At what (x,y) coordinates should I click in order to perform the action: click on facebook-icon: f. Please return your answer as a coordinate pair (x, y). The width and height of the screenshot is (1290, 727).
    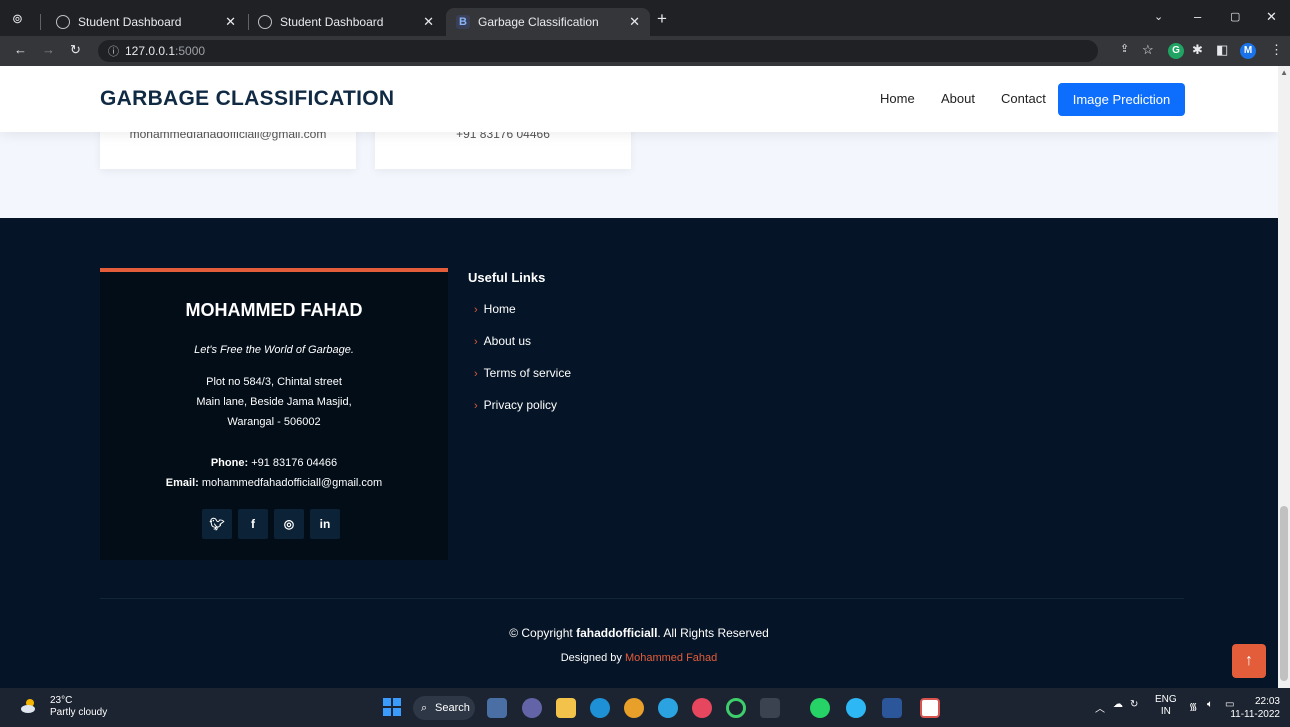
    Looking at the image, I should click on (253, 524).